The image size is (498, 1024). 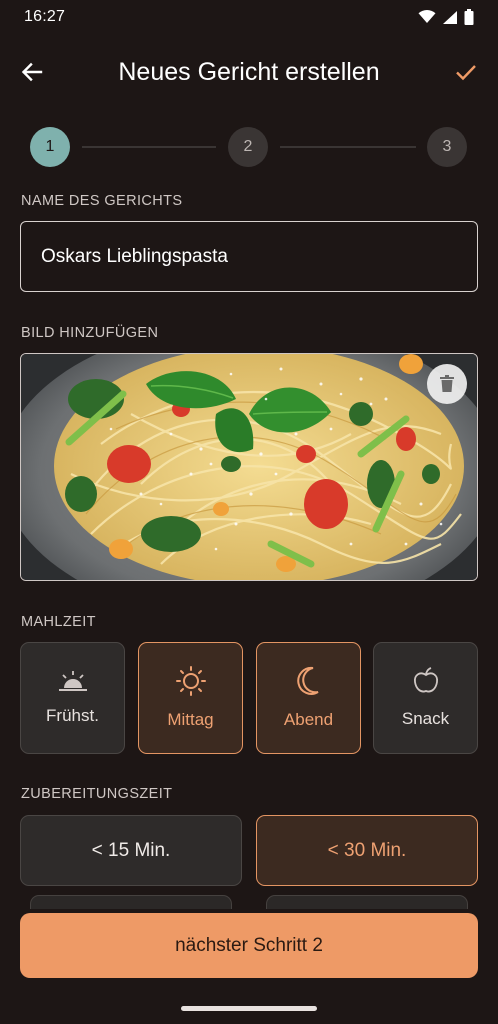 I want to click on meal-options: Frühst. Mittag Abend Snack, so click(x=249, y=698).